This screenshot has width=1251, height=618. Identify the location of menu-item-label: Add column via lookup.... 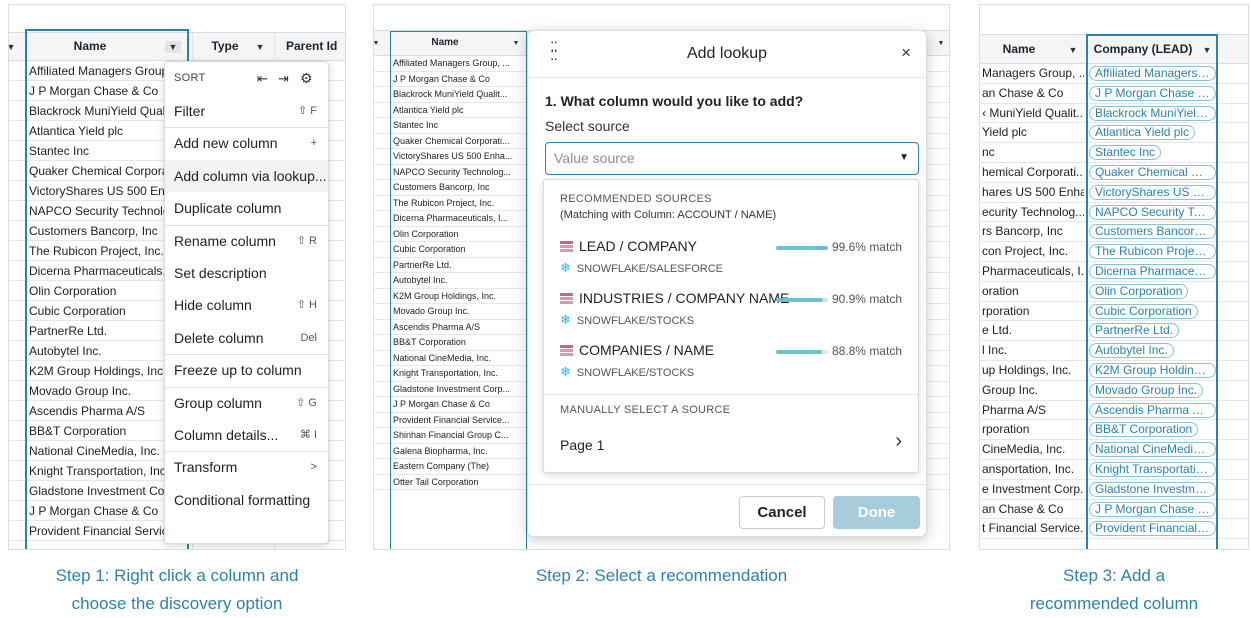
(250, 175).